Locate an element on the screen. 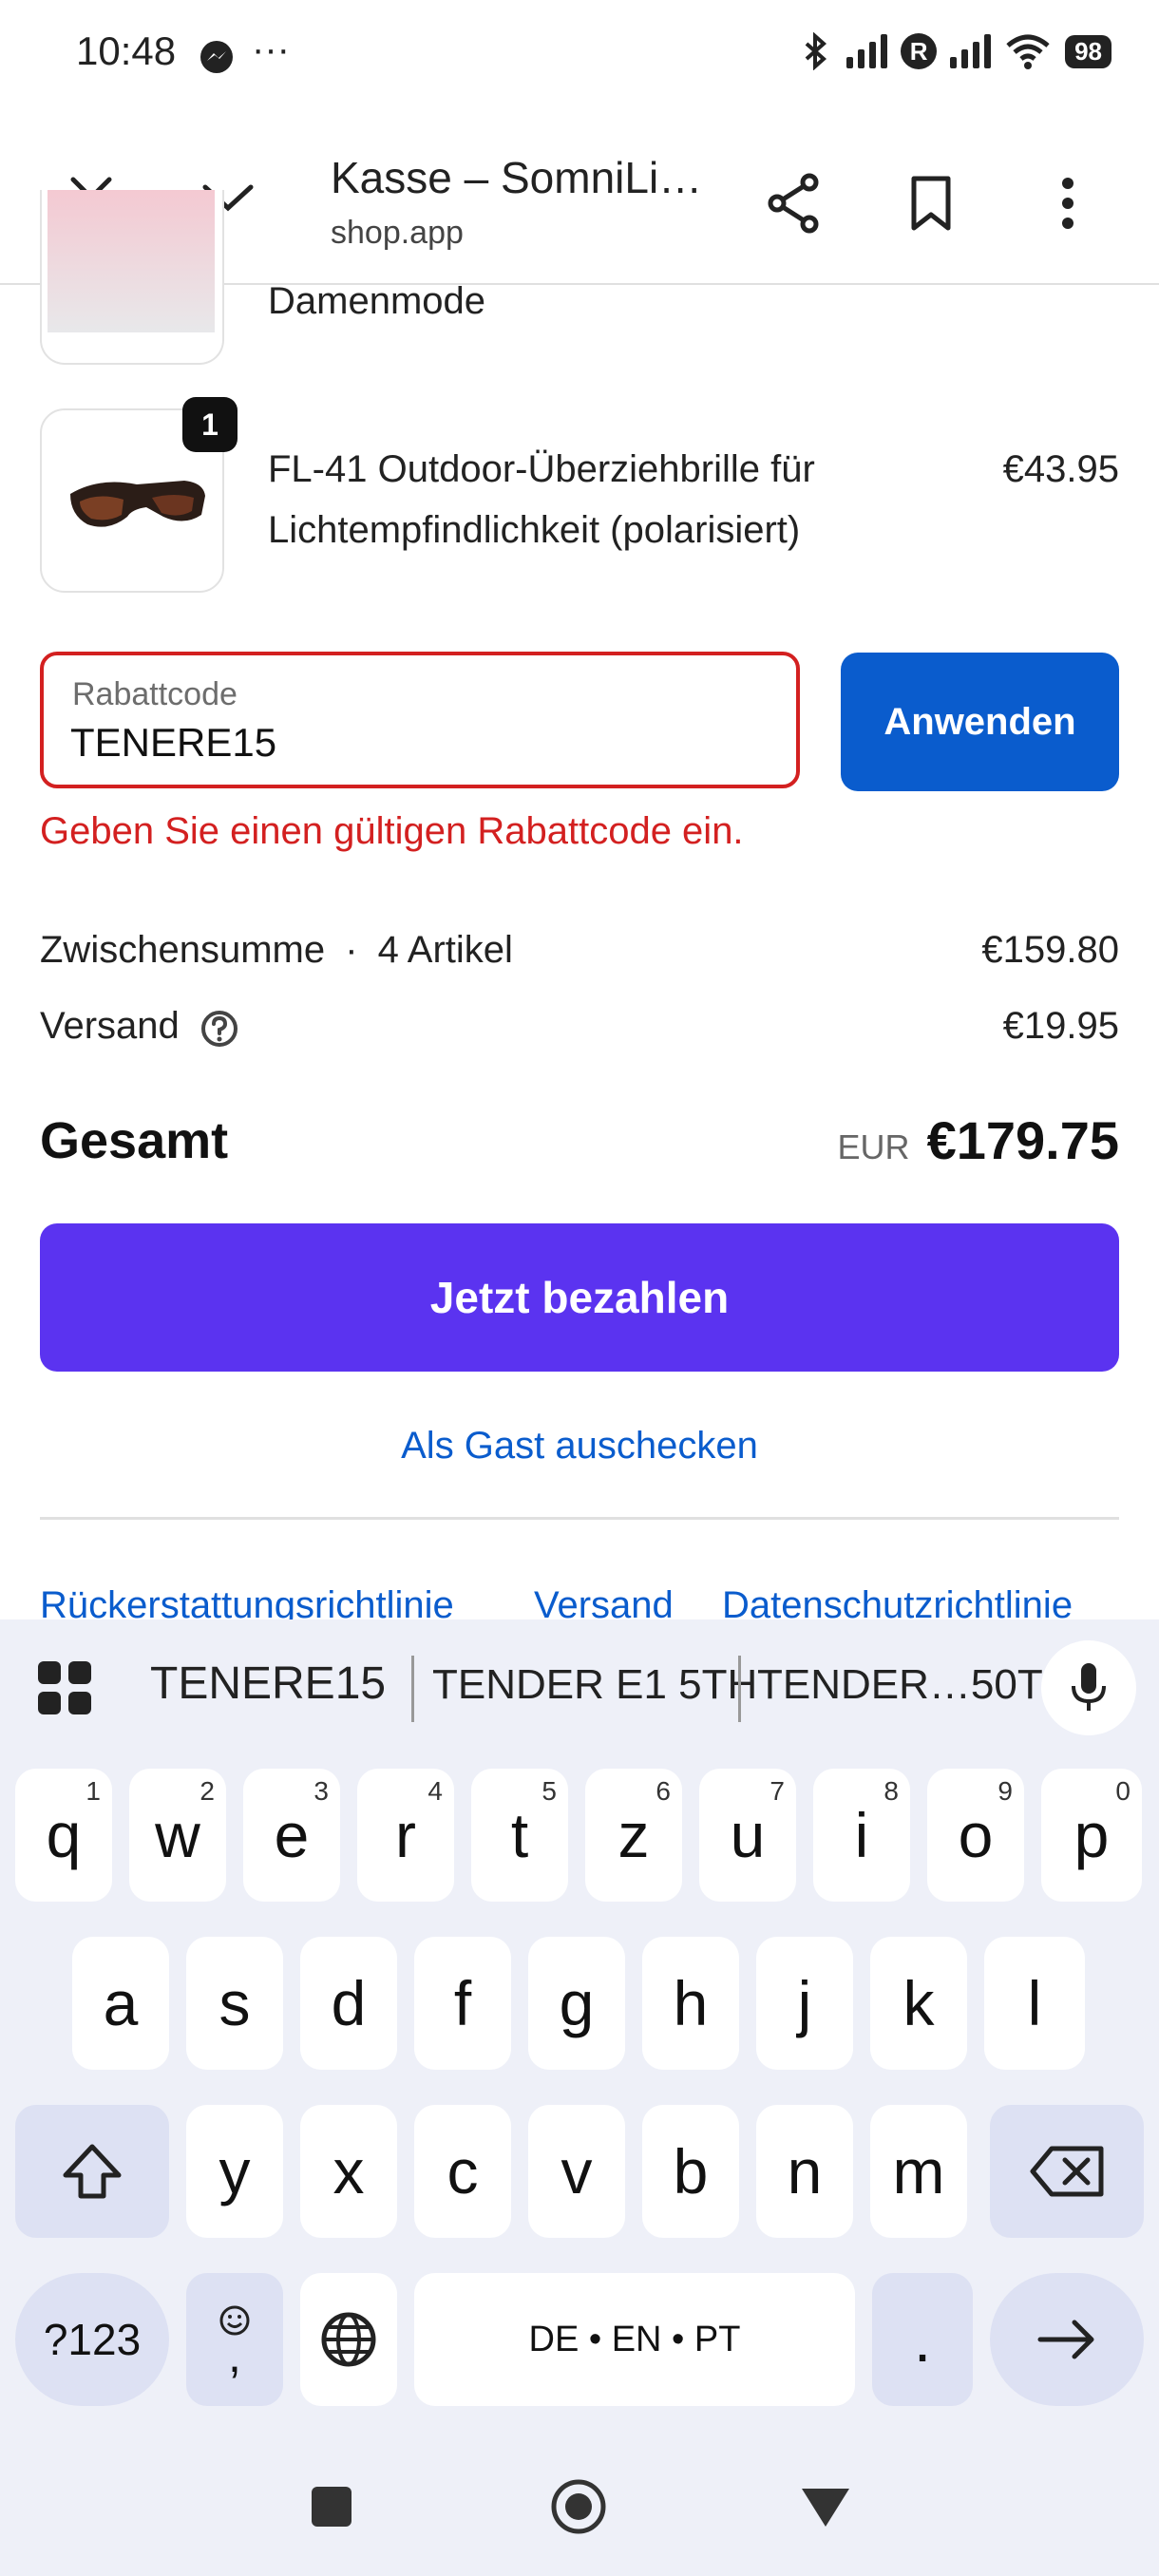  key-label: q is located at coordinates (64, 1835).